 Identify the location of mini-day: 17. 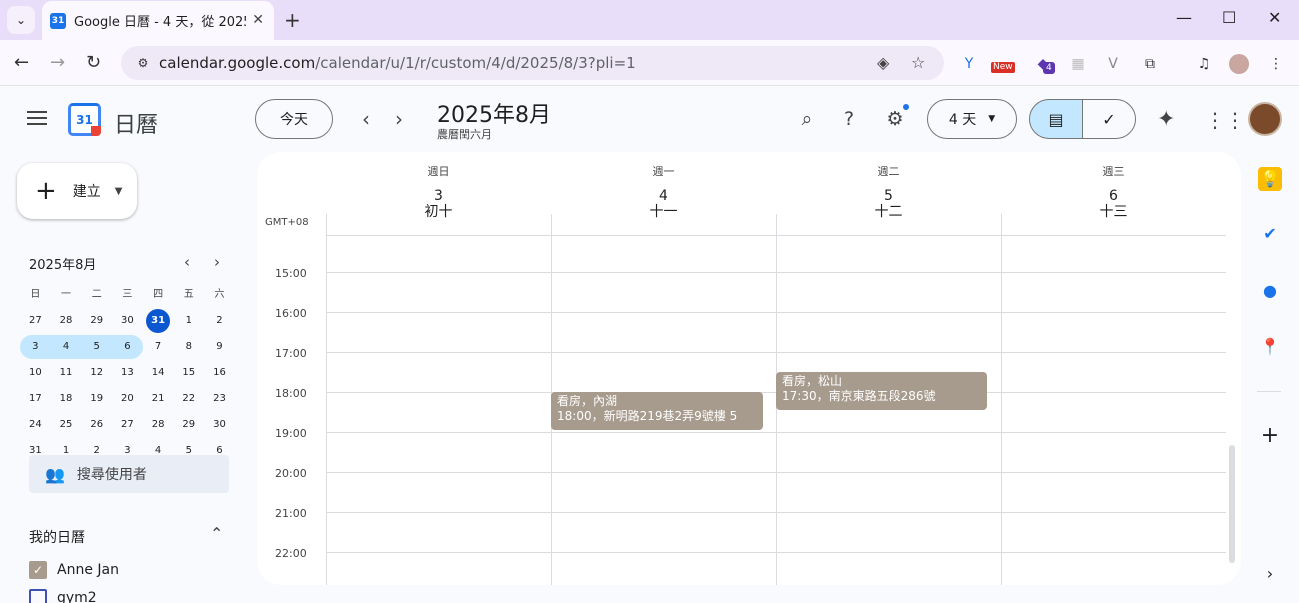
(35, 399).